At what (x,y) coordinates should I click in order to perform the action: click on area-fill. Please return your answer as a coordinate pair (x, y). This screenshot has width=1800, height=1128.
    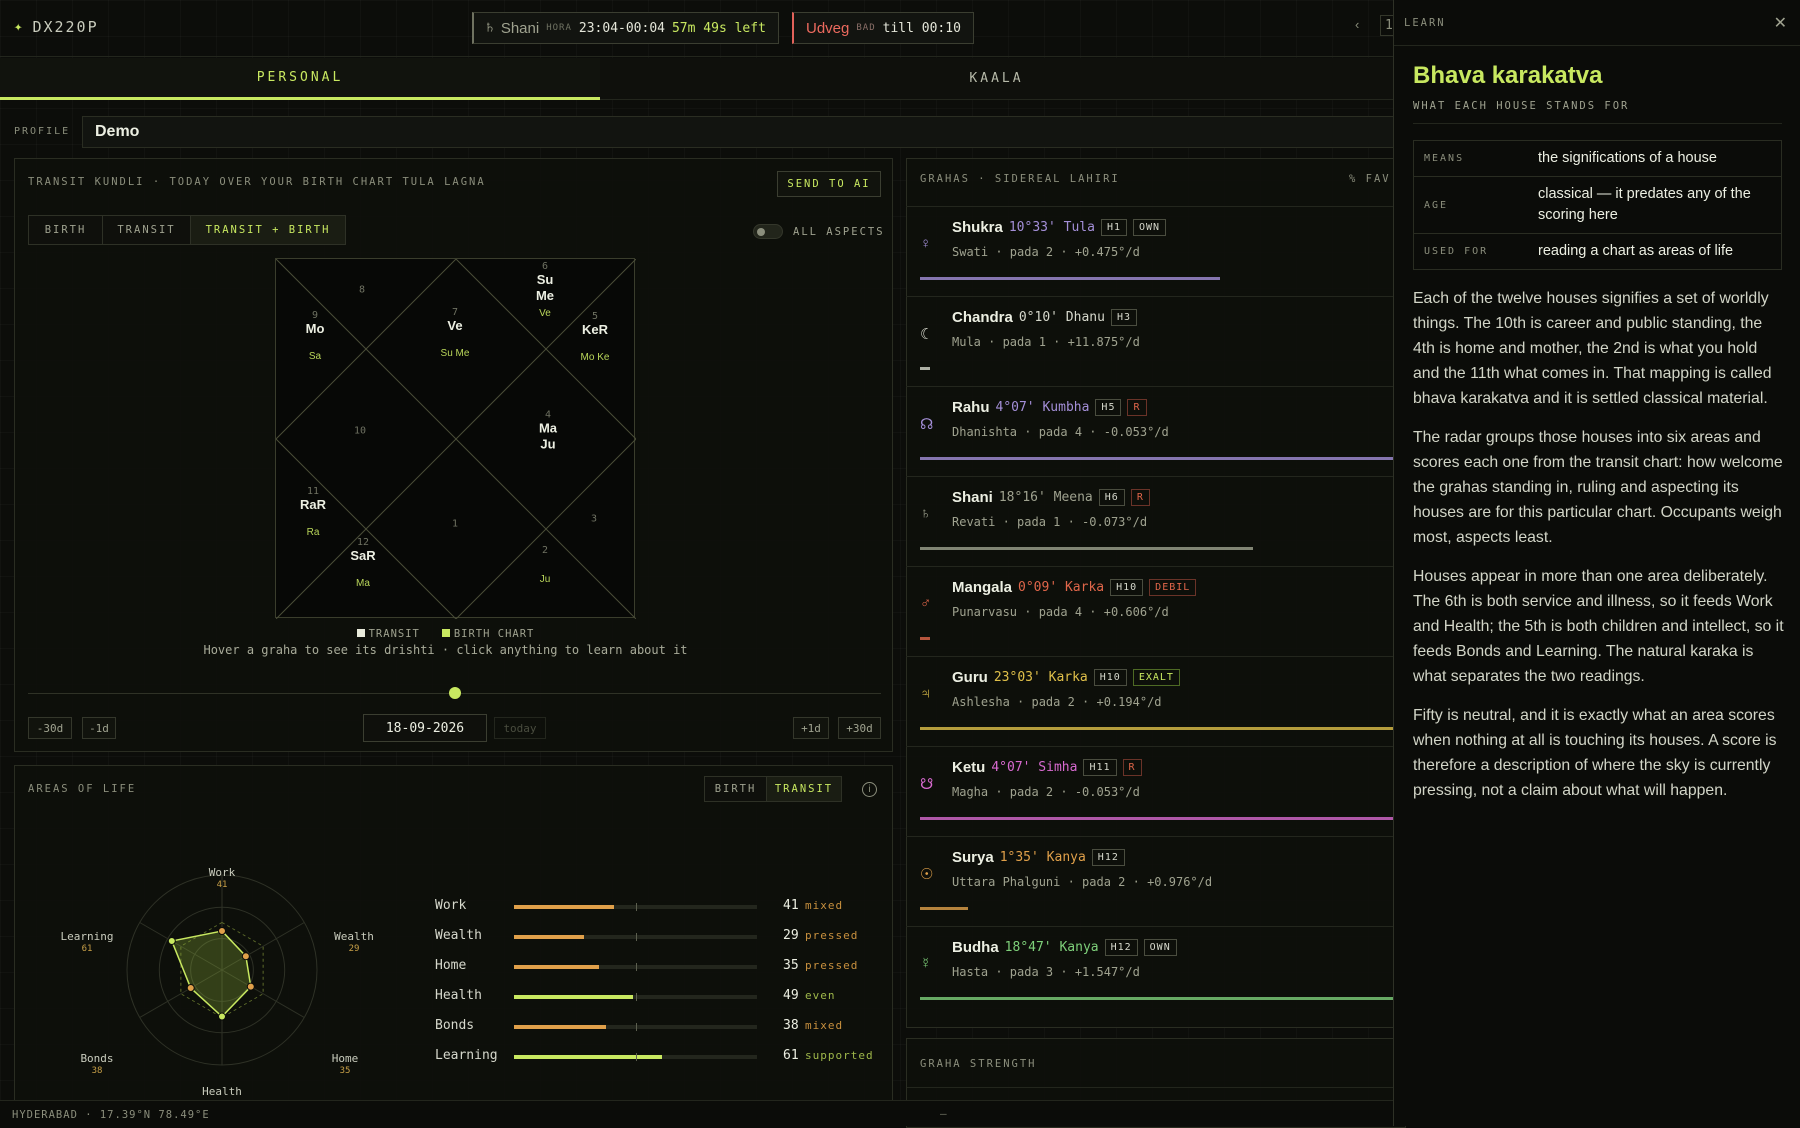
    Looking at the image, I should click on (588, 1057).